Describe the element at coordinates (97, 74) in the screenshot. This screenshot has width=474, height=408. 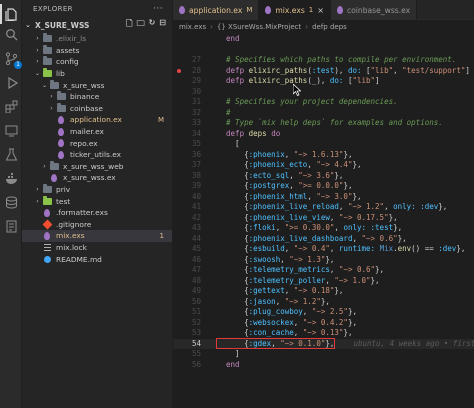
I see `tree-item: ⌄ lib` at that location.